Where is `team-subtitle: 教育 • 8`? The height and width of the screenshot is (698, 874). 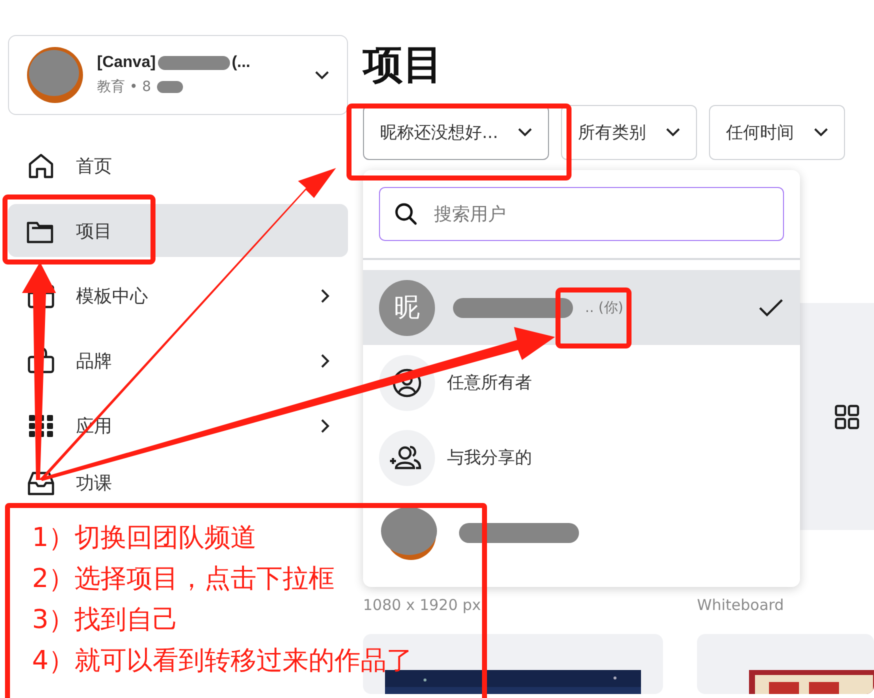
team-subtitle: 教育 • 8 is located at coordinates (124, 87).